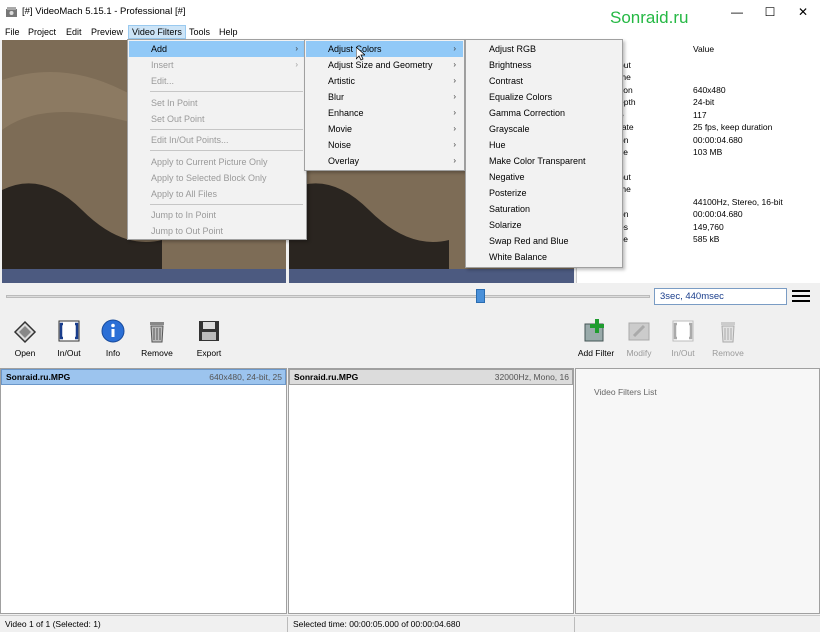  Describe the element at coordinates (209, 331) in the screenshot. I see `save-icon` at that location.